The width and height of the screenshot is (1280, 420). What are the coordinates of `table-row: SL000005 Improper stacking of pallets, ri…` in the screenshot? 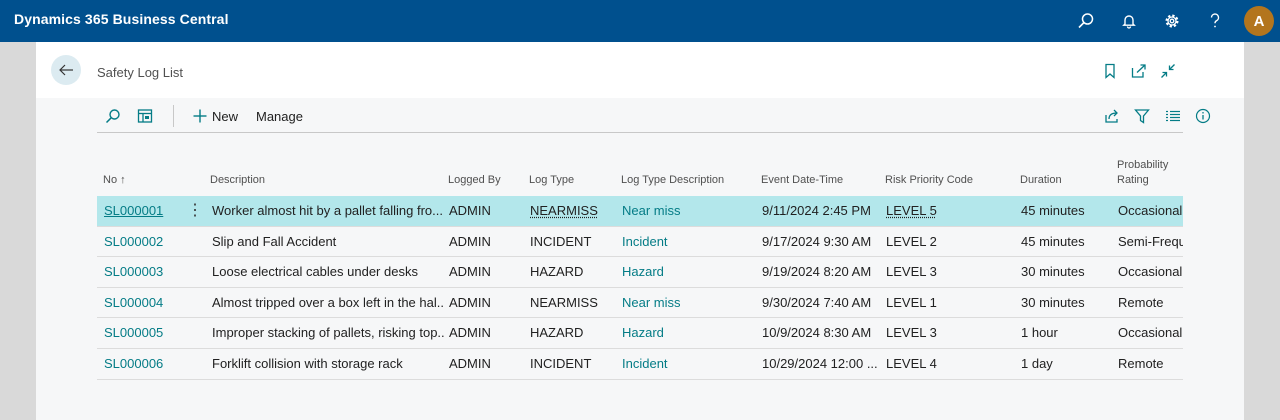 It's located at (640, 333).